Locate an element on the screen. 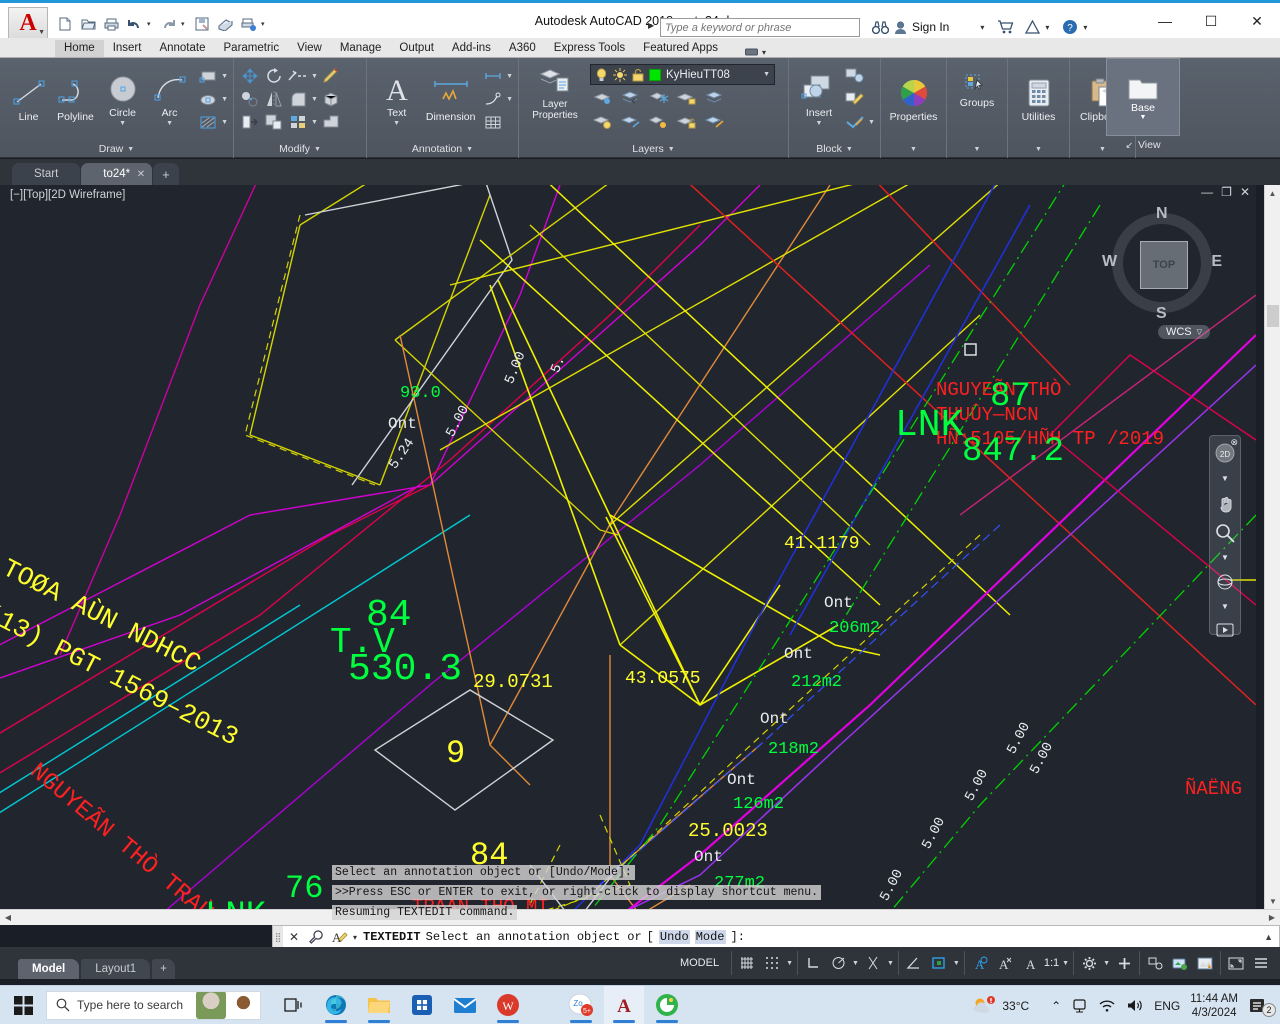 The width and height of the screenshot is (1280, 1024). ucs-selector: WCS ▽ is located at coordinates (1183, 332).